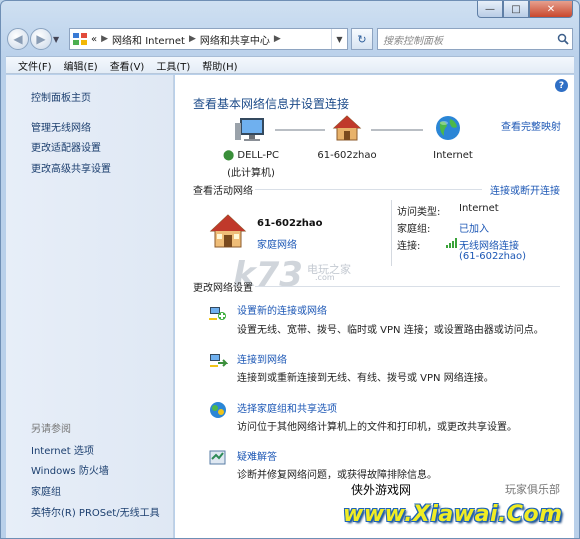 Image resolution: width=580 pixels, height=539 pixels. I want to click on troubleshoot-link: 疑难解答, so click(257, 455).